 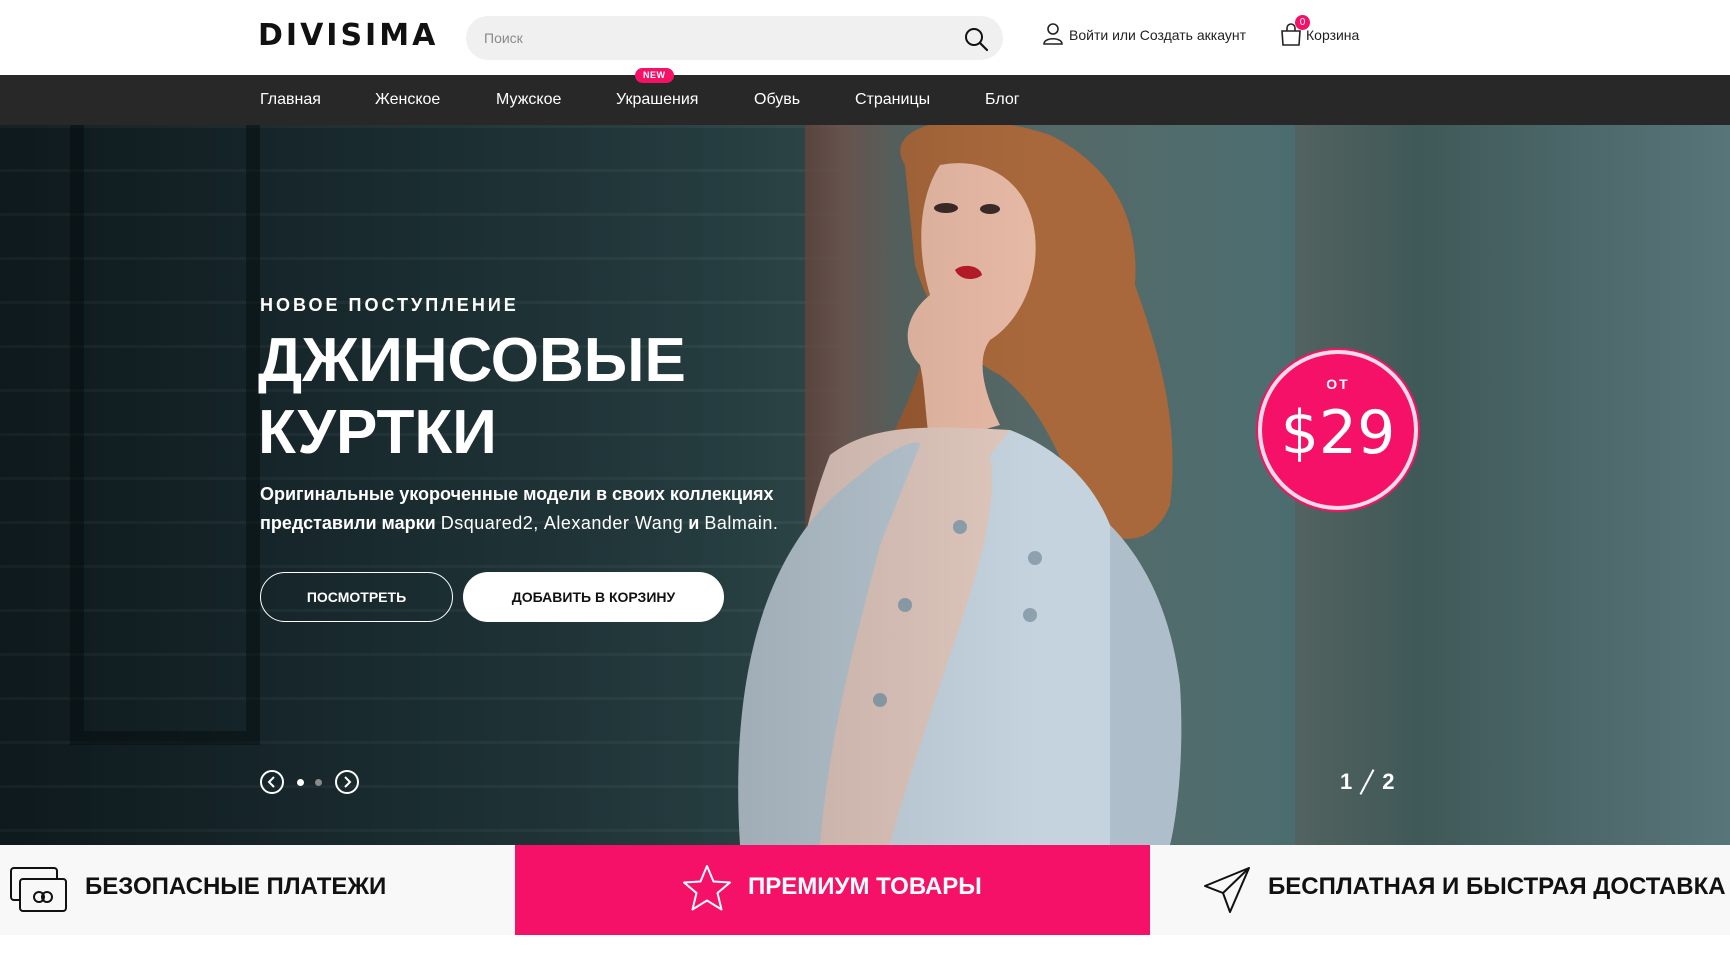 What do you see at coordinates (704, 38) in the screenshot?
I see `search-input` at bounding box center [704, 38].